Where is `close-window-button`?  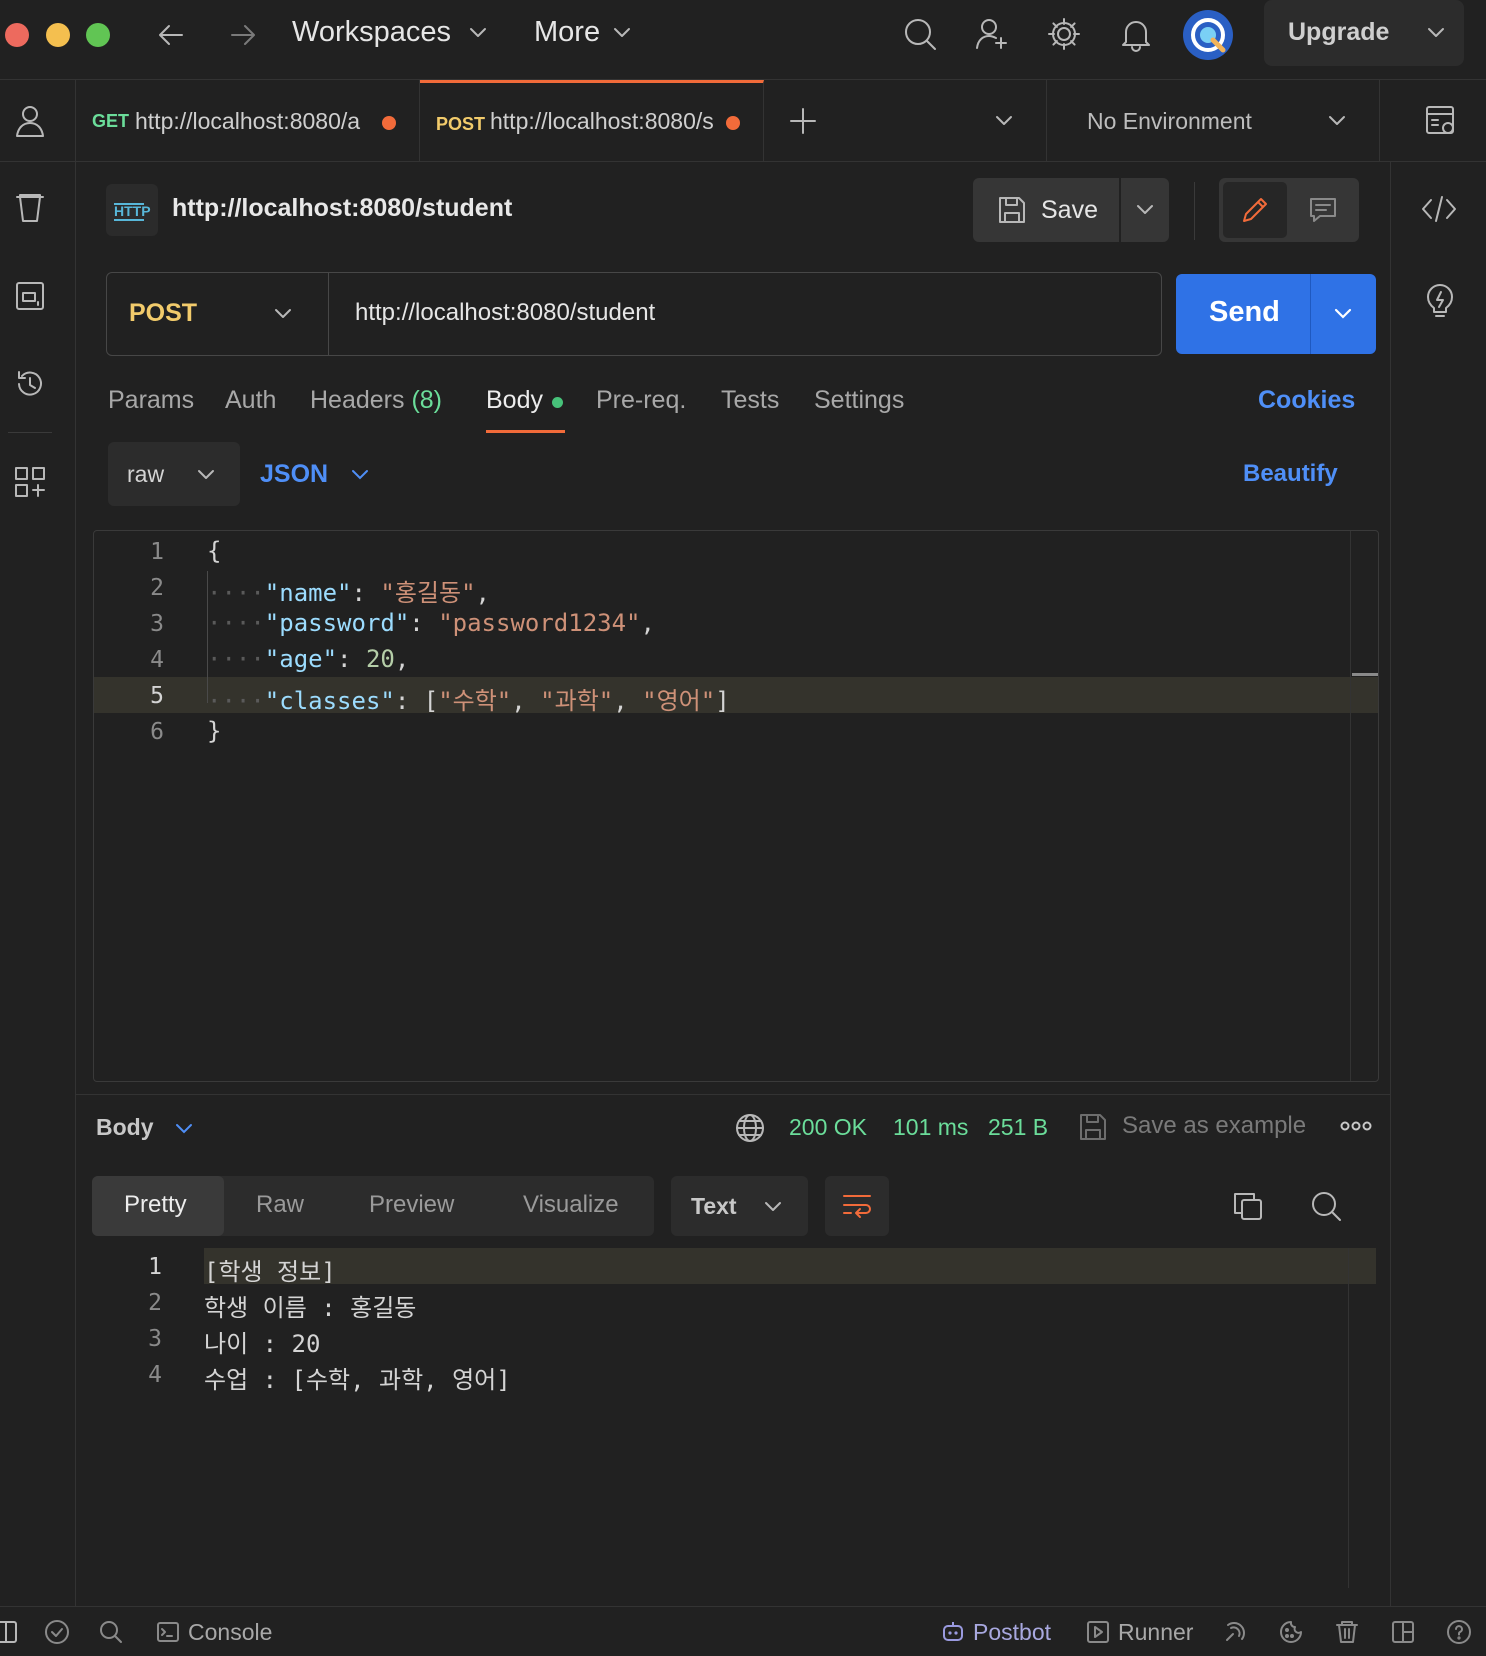 close-window-button is located at coordinates (17, 35).